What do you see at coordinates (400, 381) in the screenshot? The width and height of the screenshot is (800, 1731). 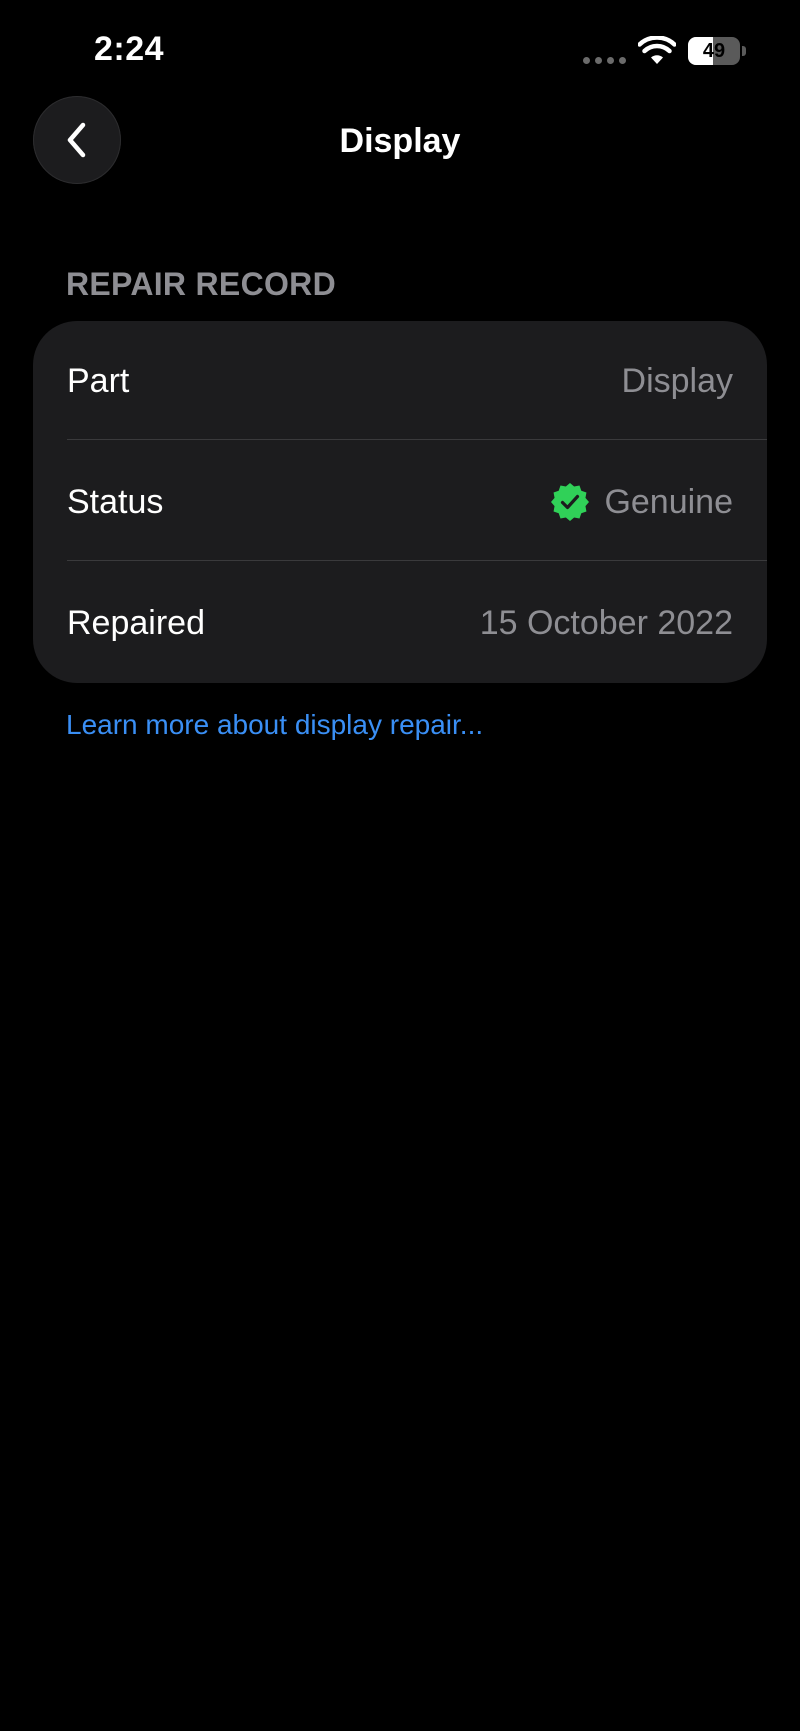 I see `part-row: Part Display` at bounding box center [400, 381].